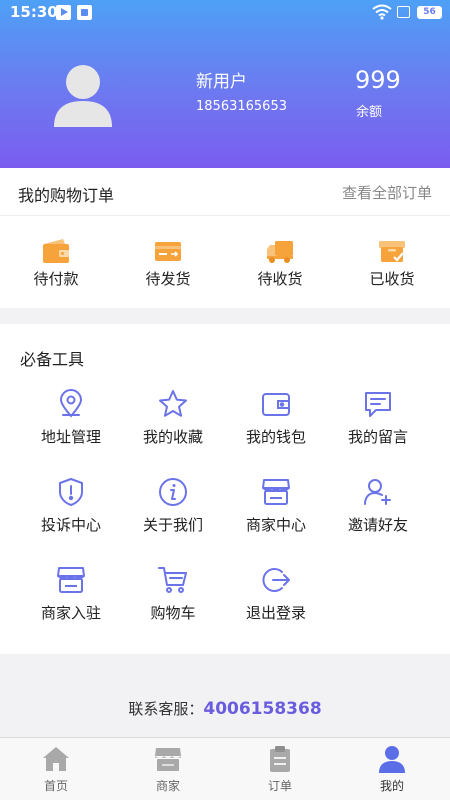  Describe the element at coordinates (392, 279) in the screenshot. I see `order-label: 已收货` at that location.